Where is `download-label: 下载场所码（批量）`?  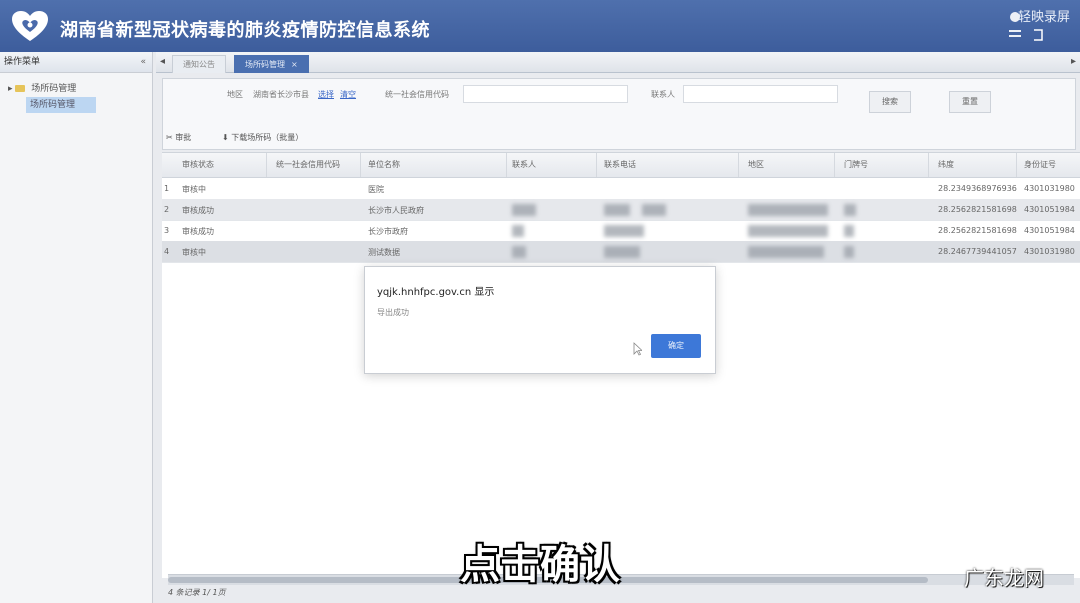 download-label: 下载场所码（批量） is located at coordinates (267, 137).